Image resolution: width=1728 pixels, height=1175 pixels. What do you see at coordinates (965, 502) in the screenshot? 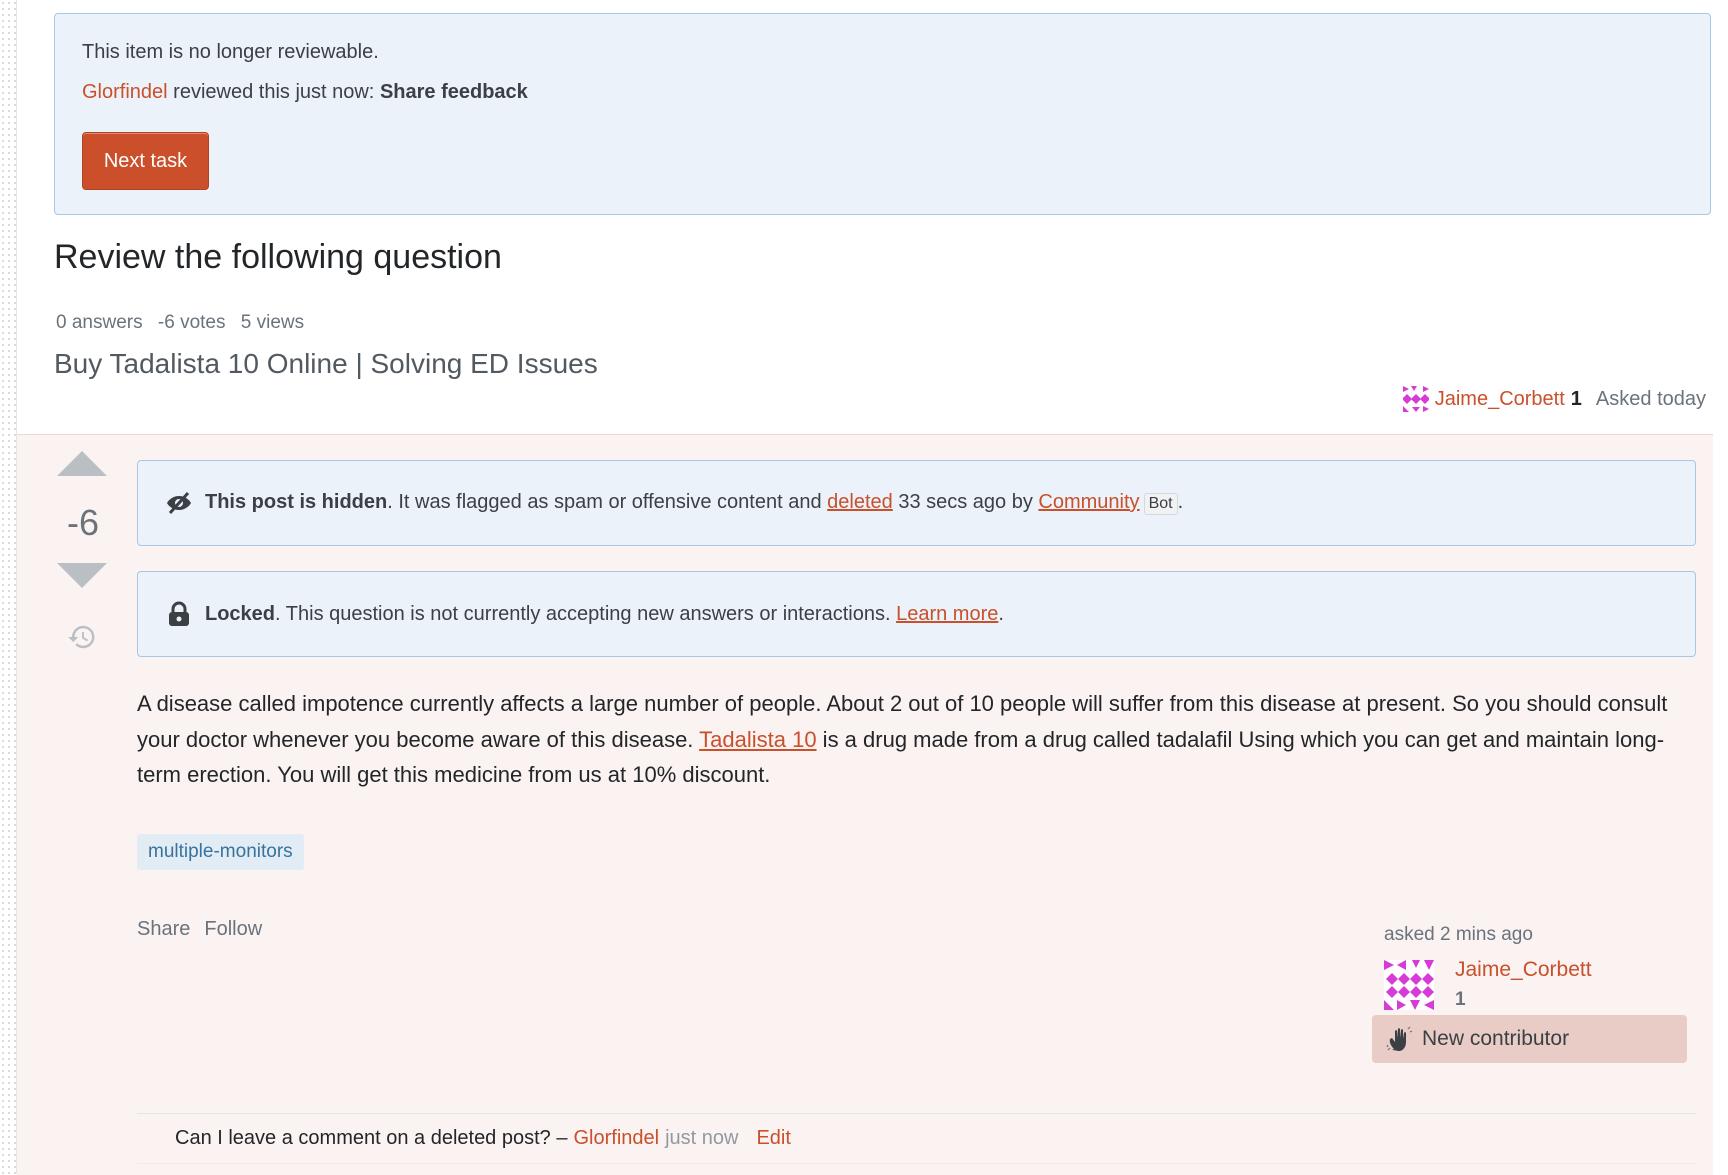
I see `hidden-text-time: 33 secs ago by` at bounding box center [965, 502].